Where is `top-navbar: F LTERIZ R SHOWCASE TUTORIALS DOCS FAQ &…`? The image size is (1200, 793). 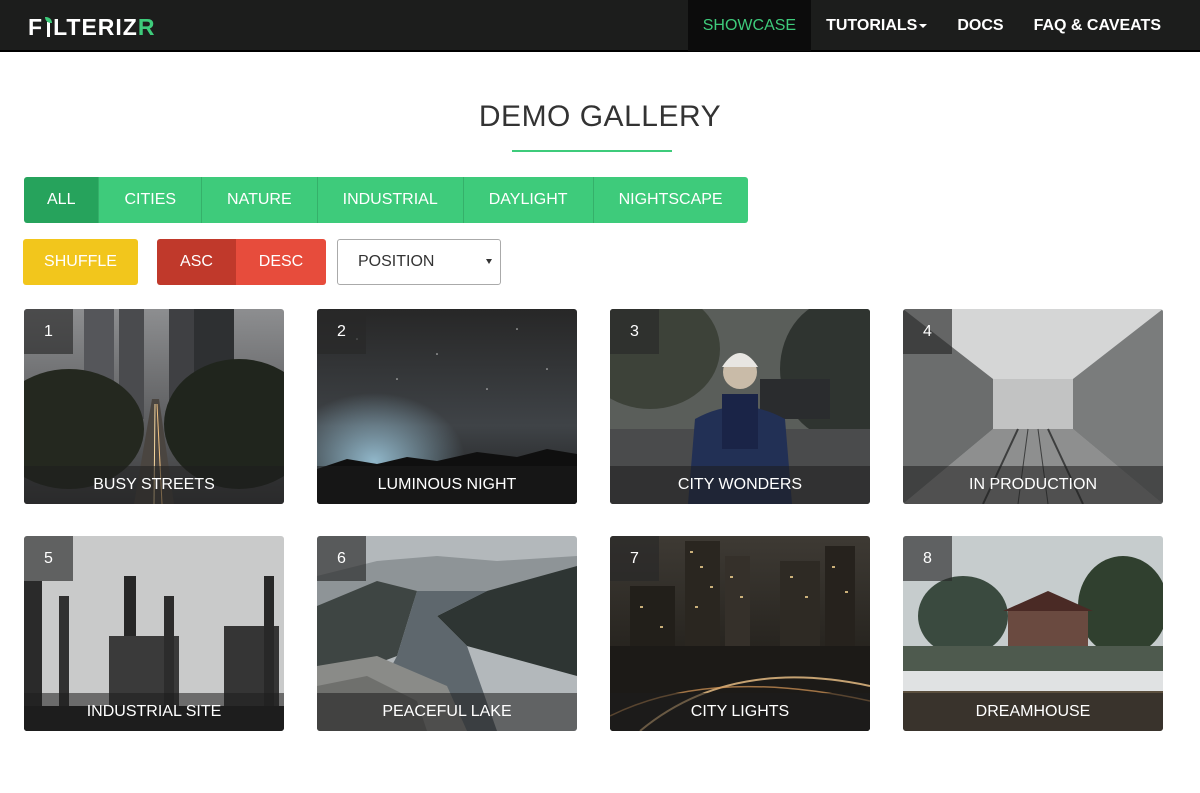
top-navbar: F LTERIZ R SHOWCASE TUTORIALS DOCS FAQ &… is located at coordinates (600, 26).